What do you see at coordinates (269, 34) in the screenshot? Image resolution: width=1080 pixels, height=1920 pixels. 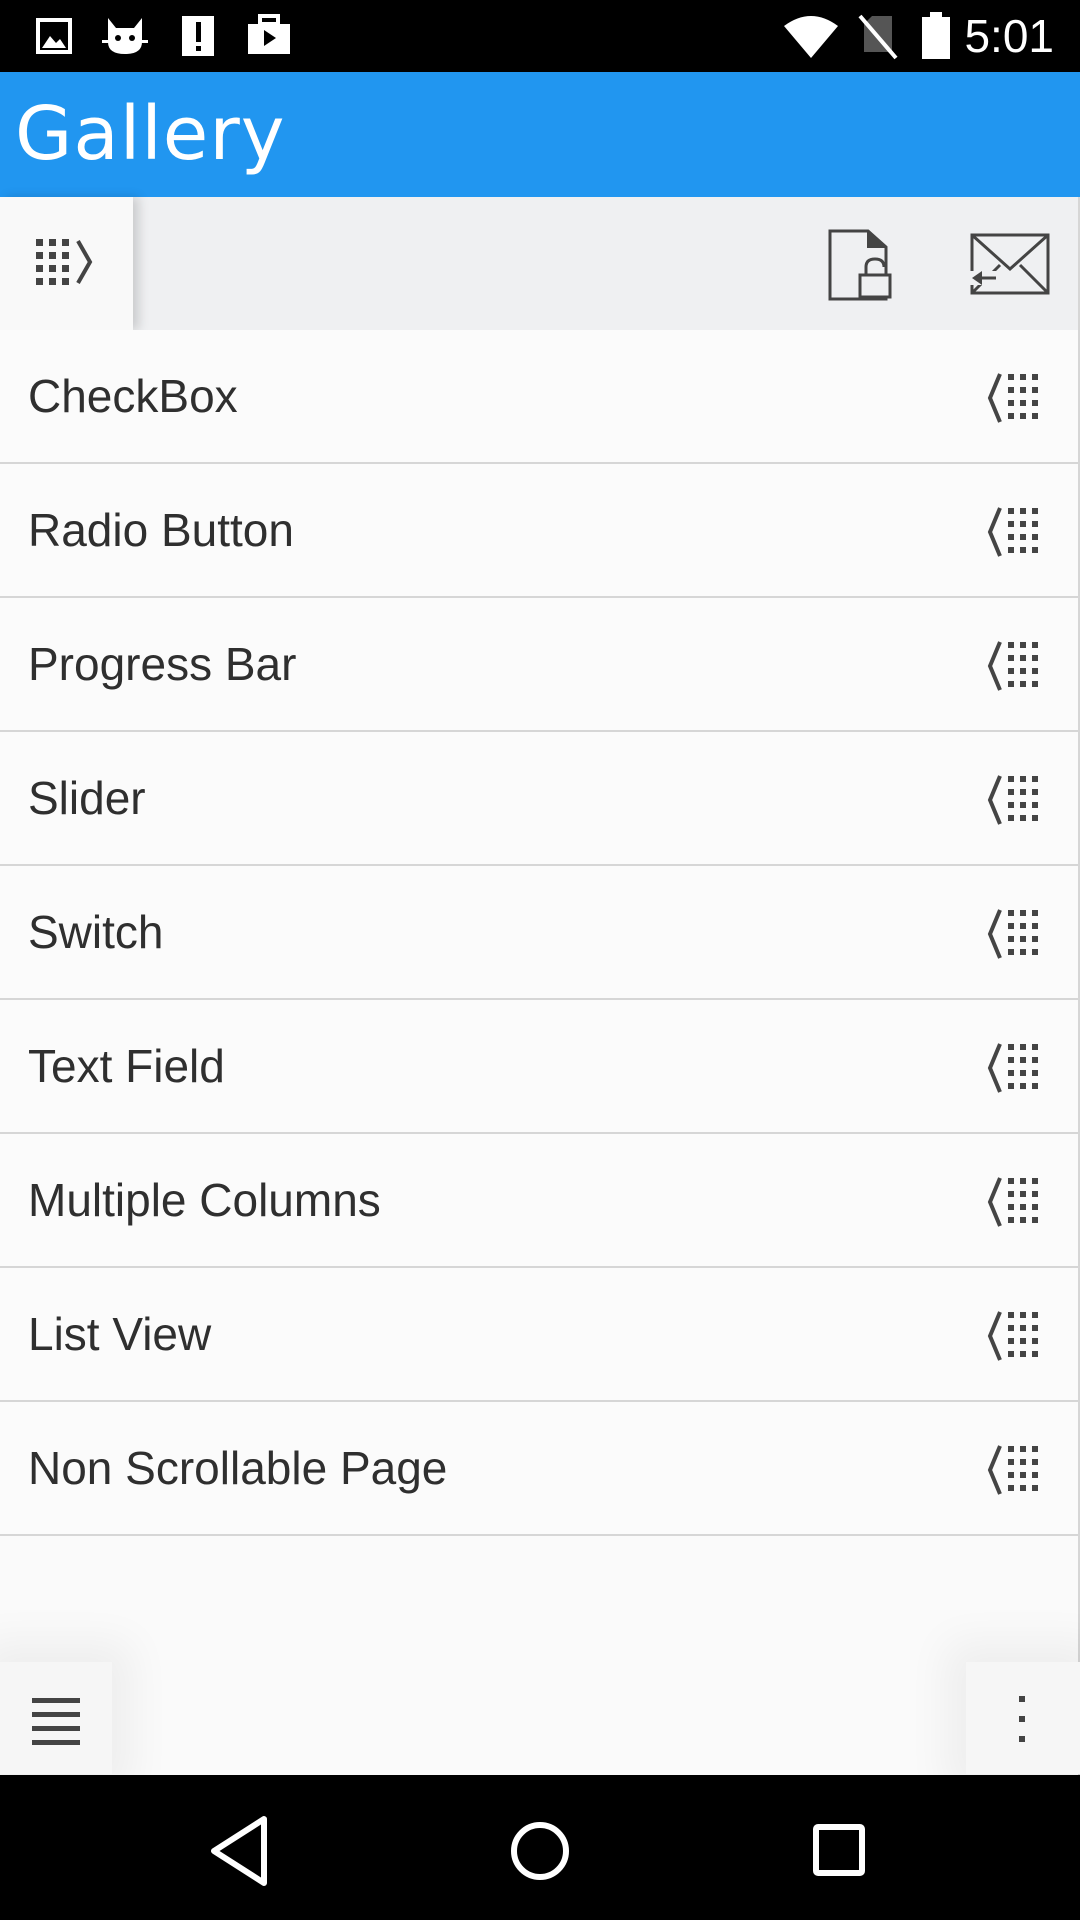 I see `work-icon` at bounding box center [269, 34].